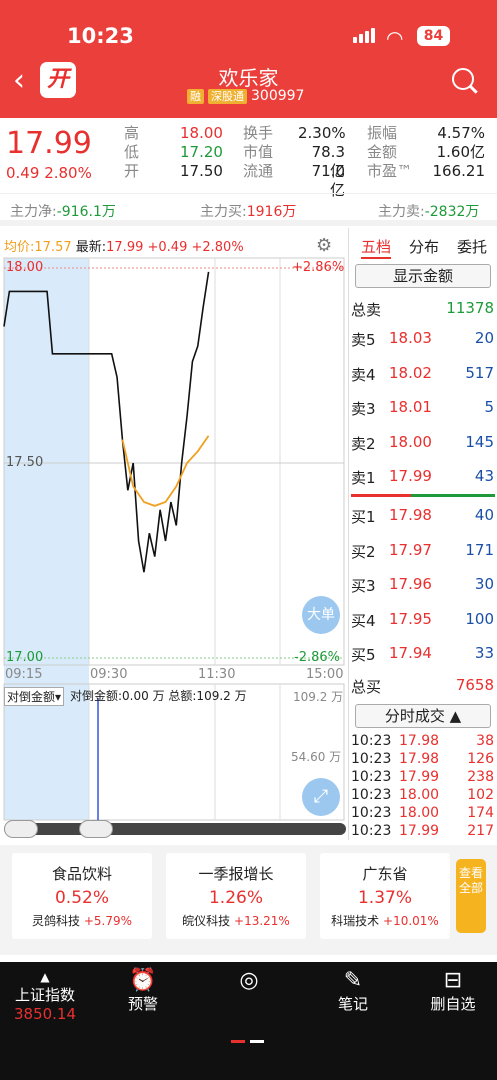 The height and width of the screenshot is (1080, 497). What do you see at coordinates (195, 96) in the screenshot?
I see `margin-tag: 融` at bounding box center [195, 96].